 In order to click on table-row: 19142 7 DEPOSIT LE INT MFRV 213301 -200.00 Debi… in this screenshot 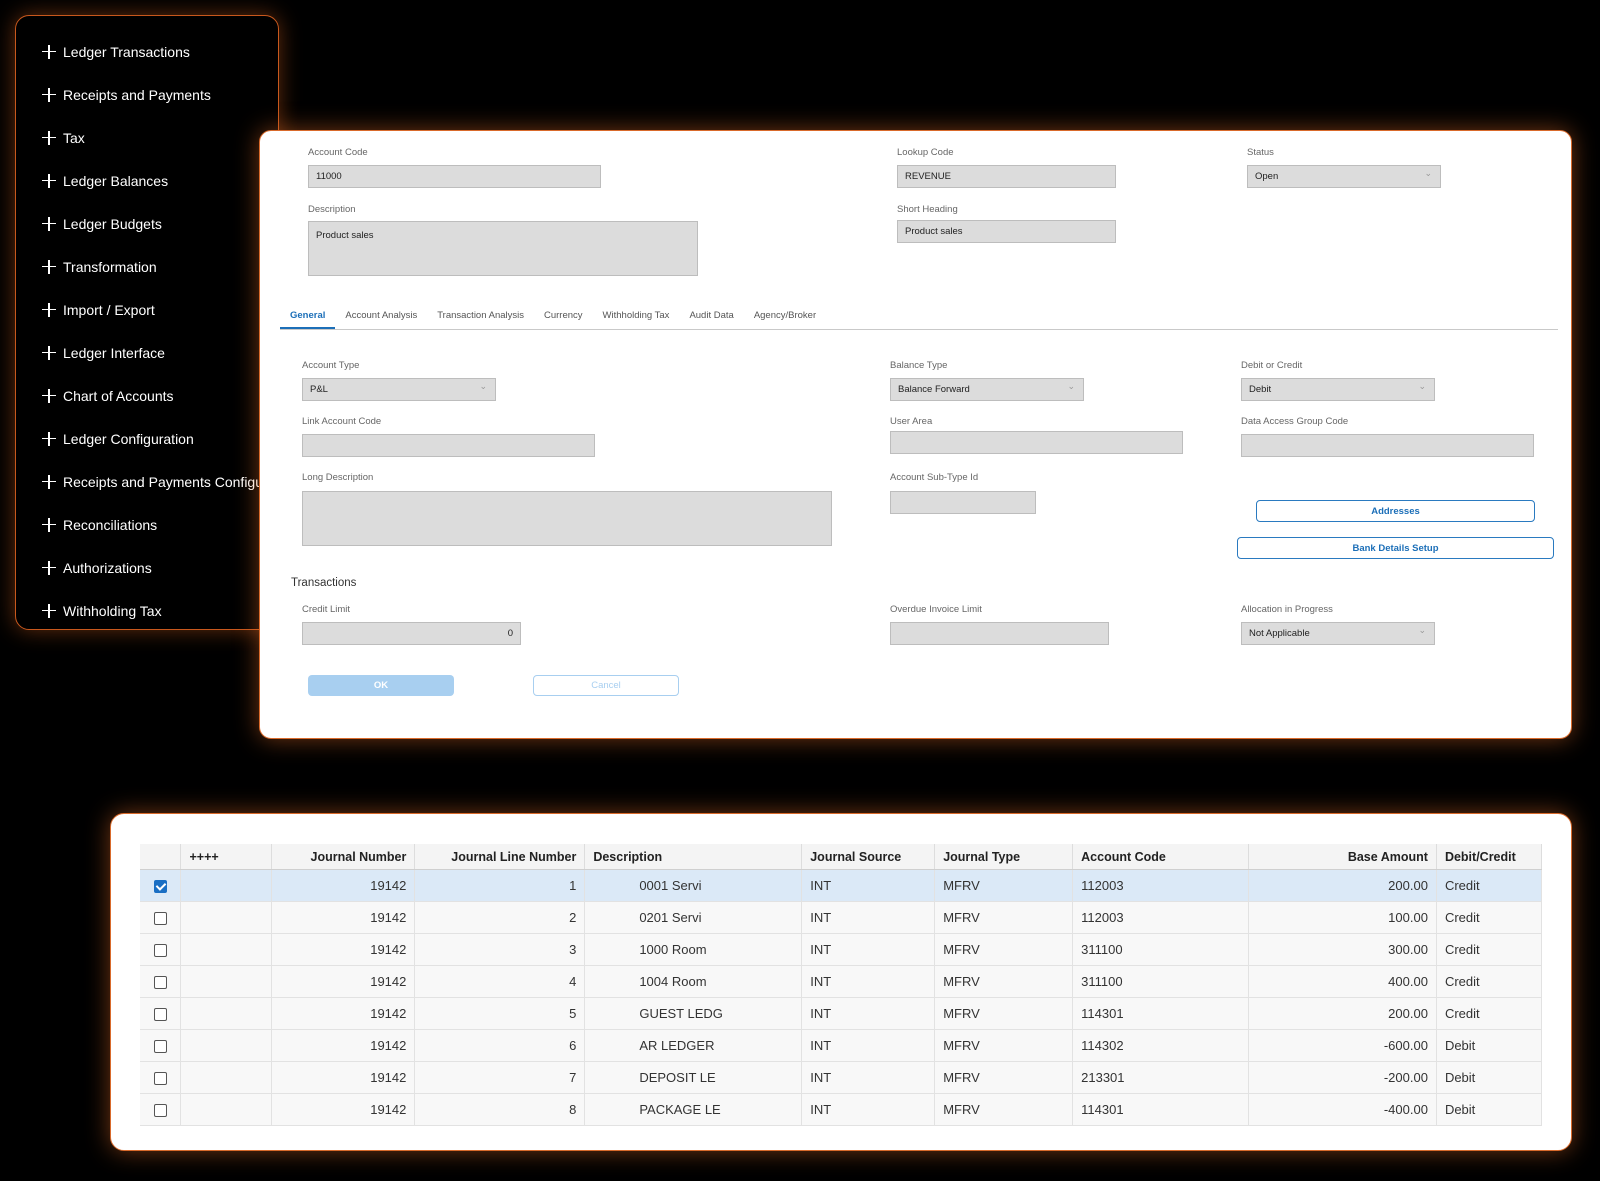, I will do `click(841, 1077)`.